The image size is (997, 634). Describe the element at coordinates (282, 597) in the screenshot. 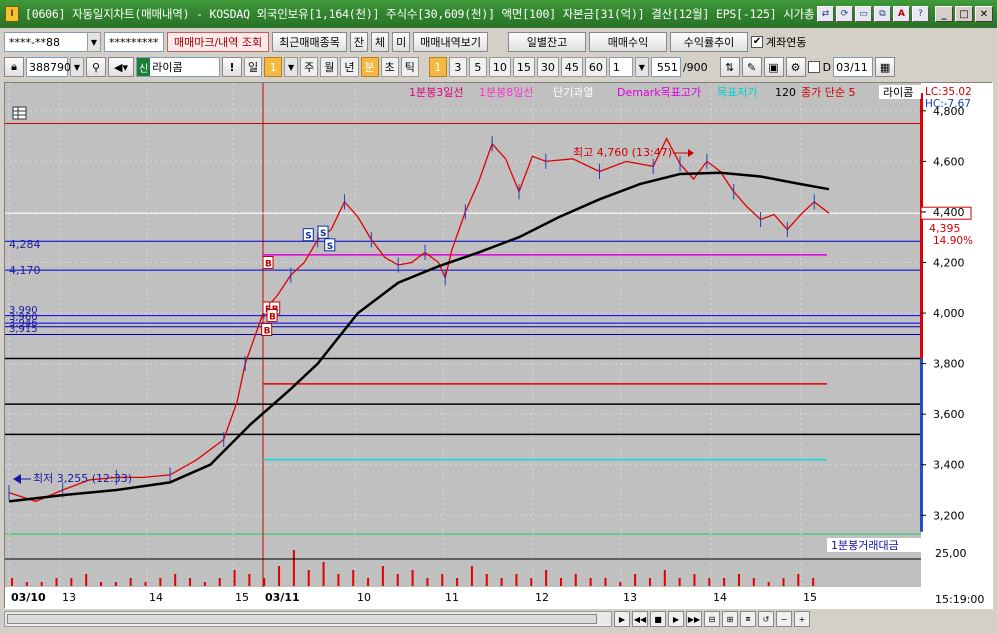

I see `x-tick-label: 03/11` at that location.